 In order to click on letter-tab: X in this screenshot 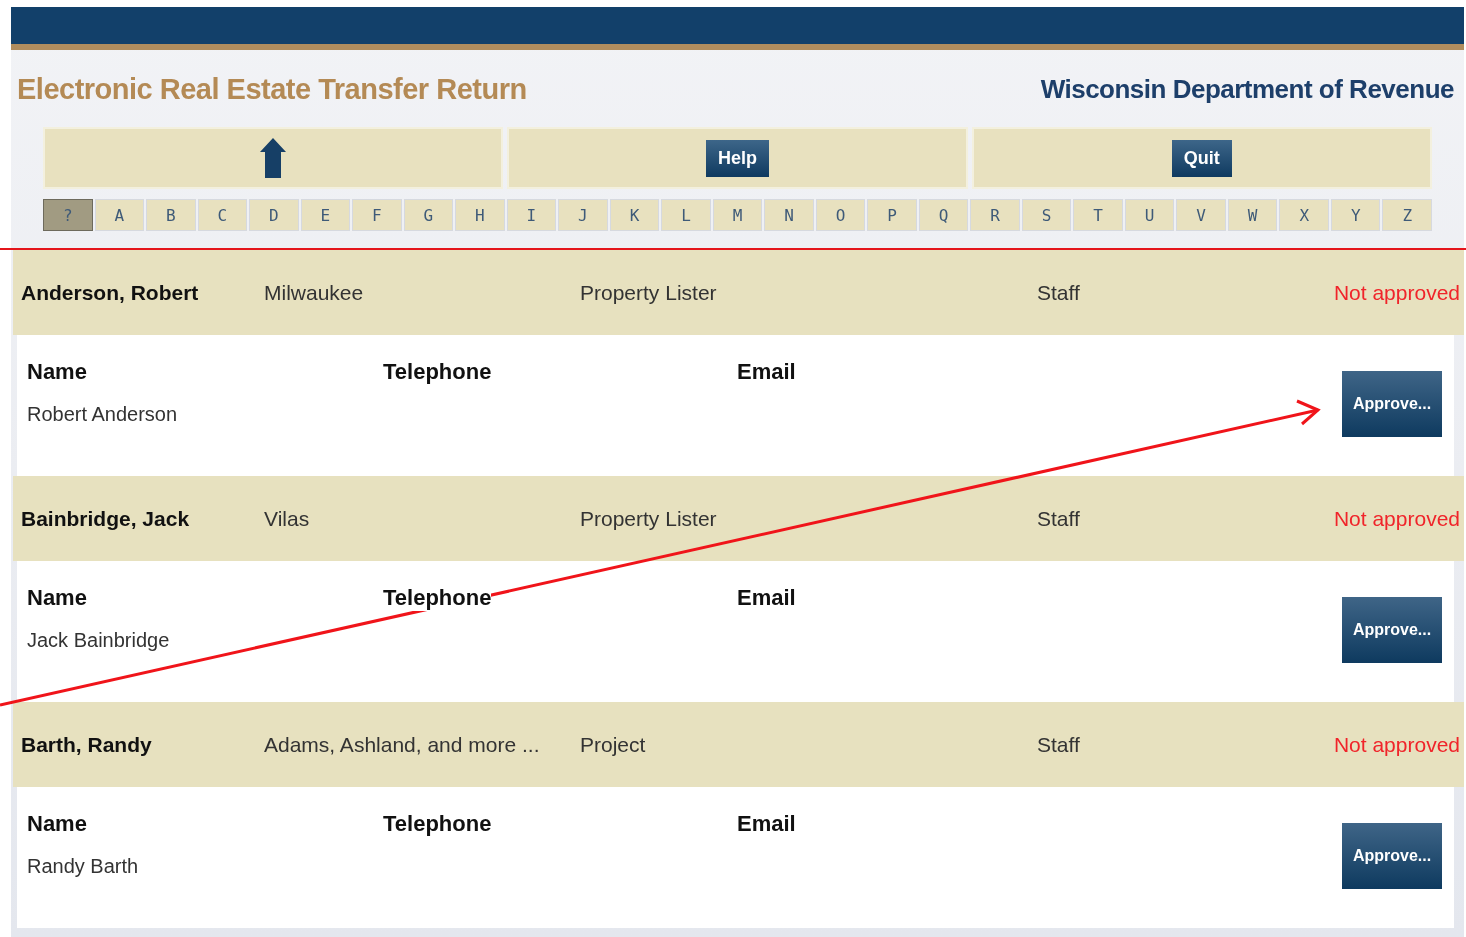, I will do `click(1304, 215)`.